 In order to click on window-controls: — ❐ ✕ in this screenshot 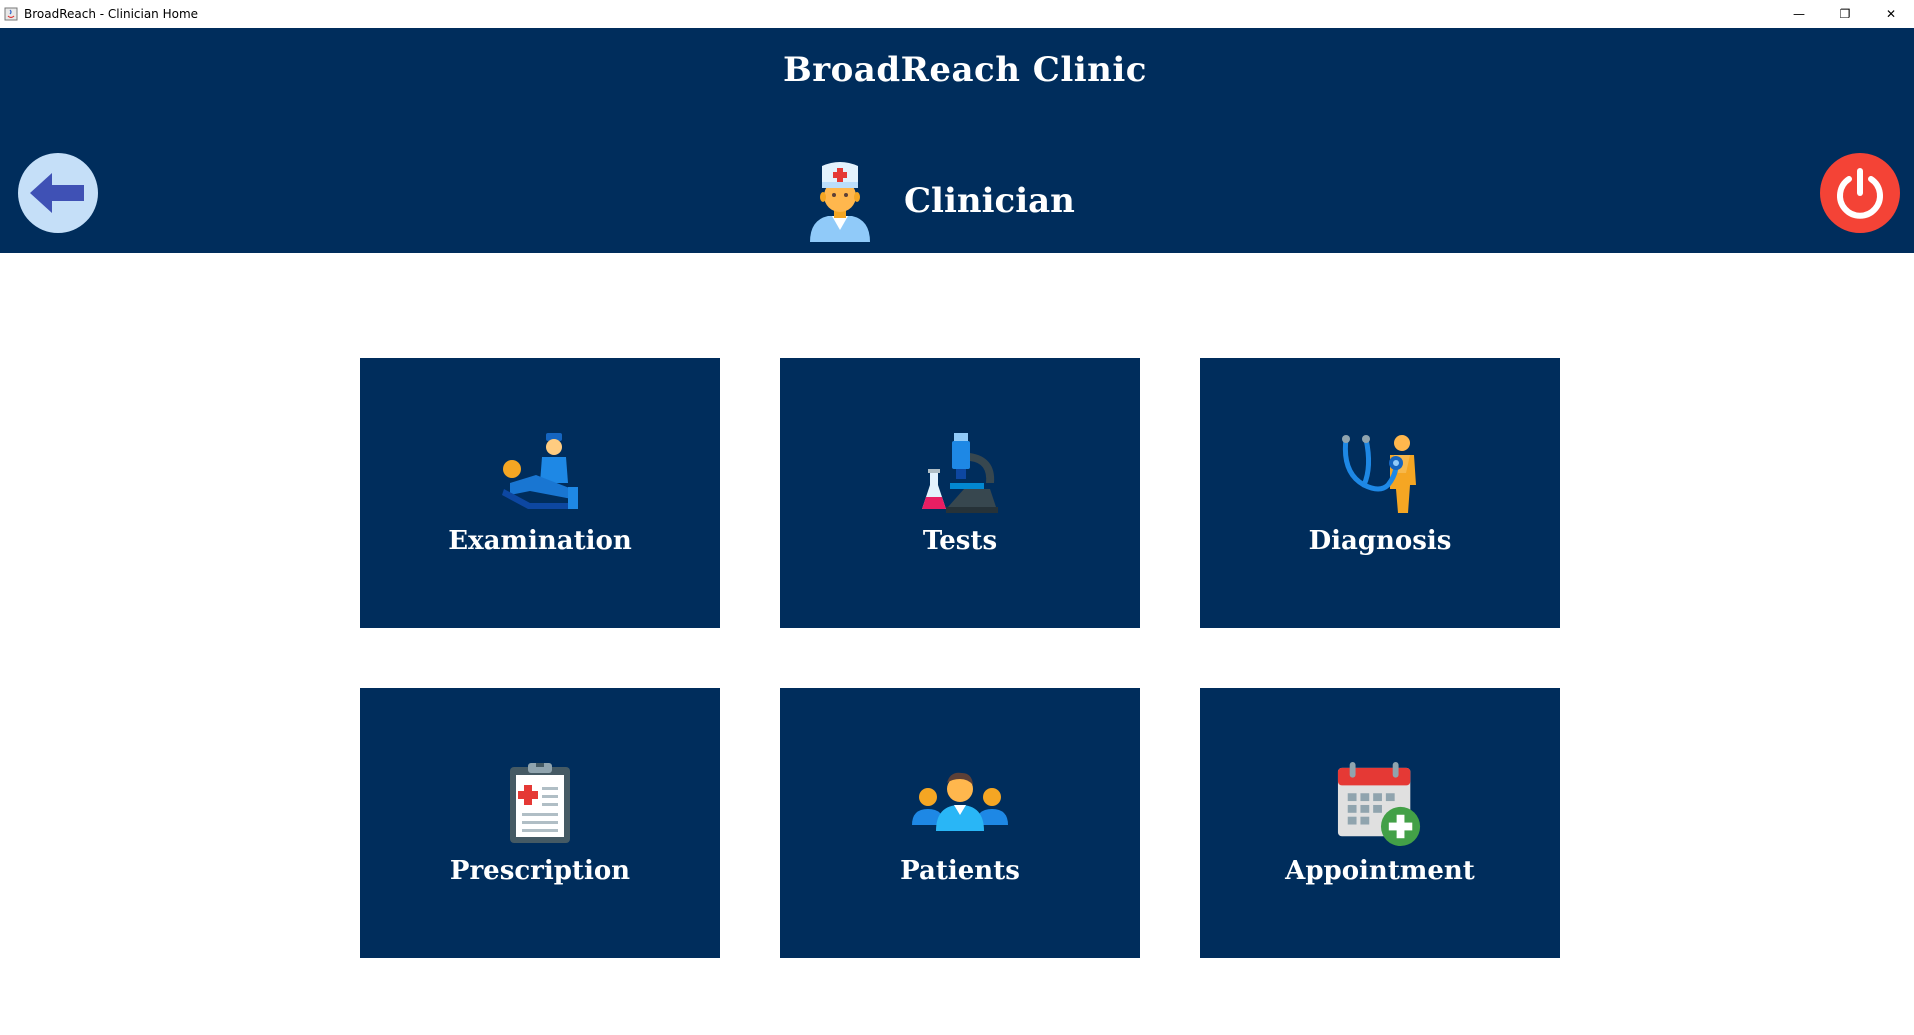, I will do `click(1845, 14)`.